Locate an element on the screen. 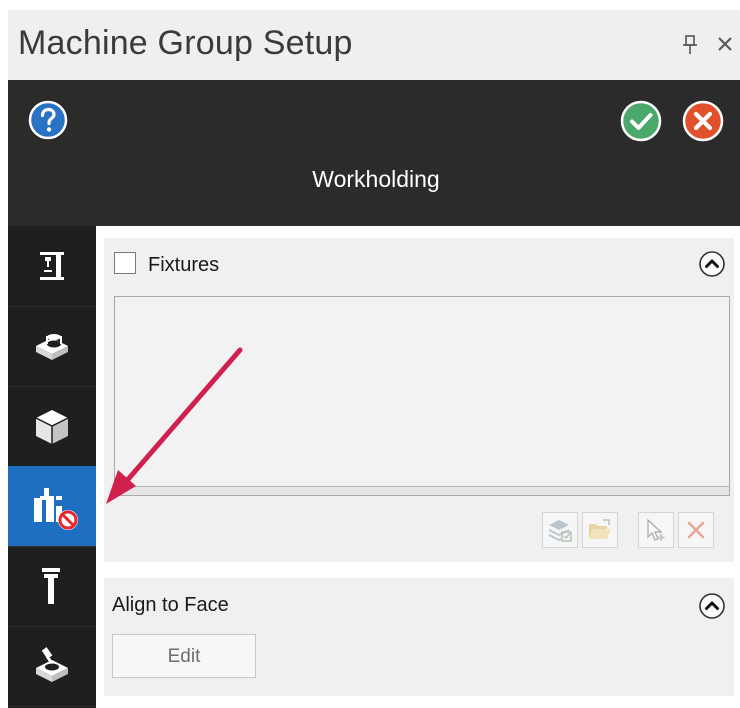 Image resolution: width=740 pixels, height=708 pixels. open-folder-icon is located at coordinates (600, 529).